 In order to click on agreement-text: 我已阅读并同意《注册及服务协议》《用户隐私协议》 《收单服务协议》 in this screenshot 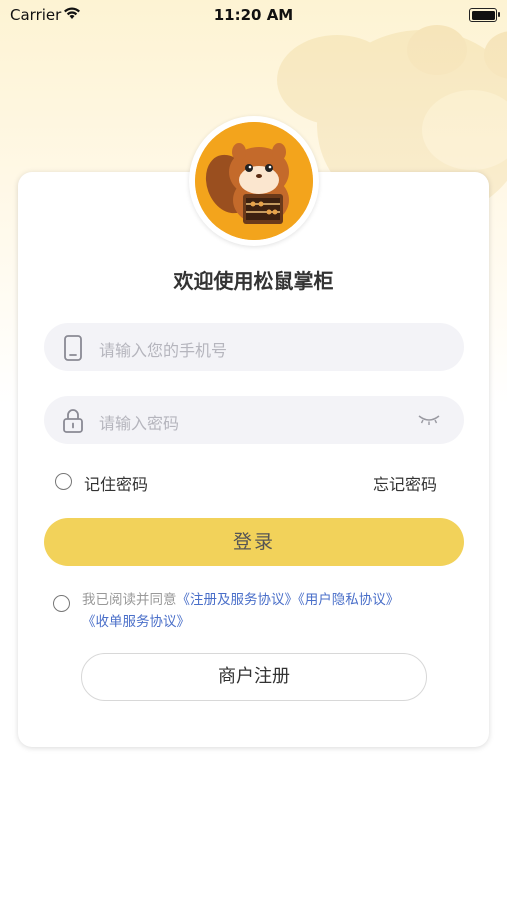, I will do `click(267, 611)`.